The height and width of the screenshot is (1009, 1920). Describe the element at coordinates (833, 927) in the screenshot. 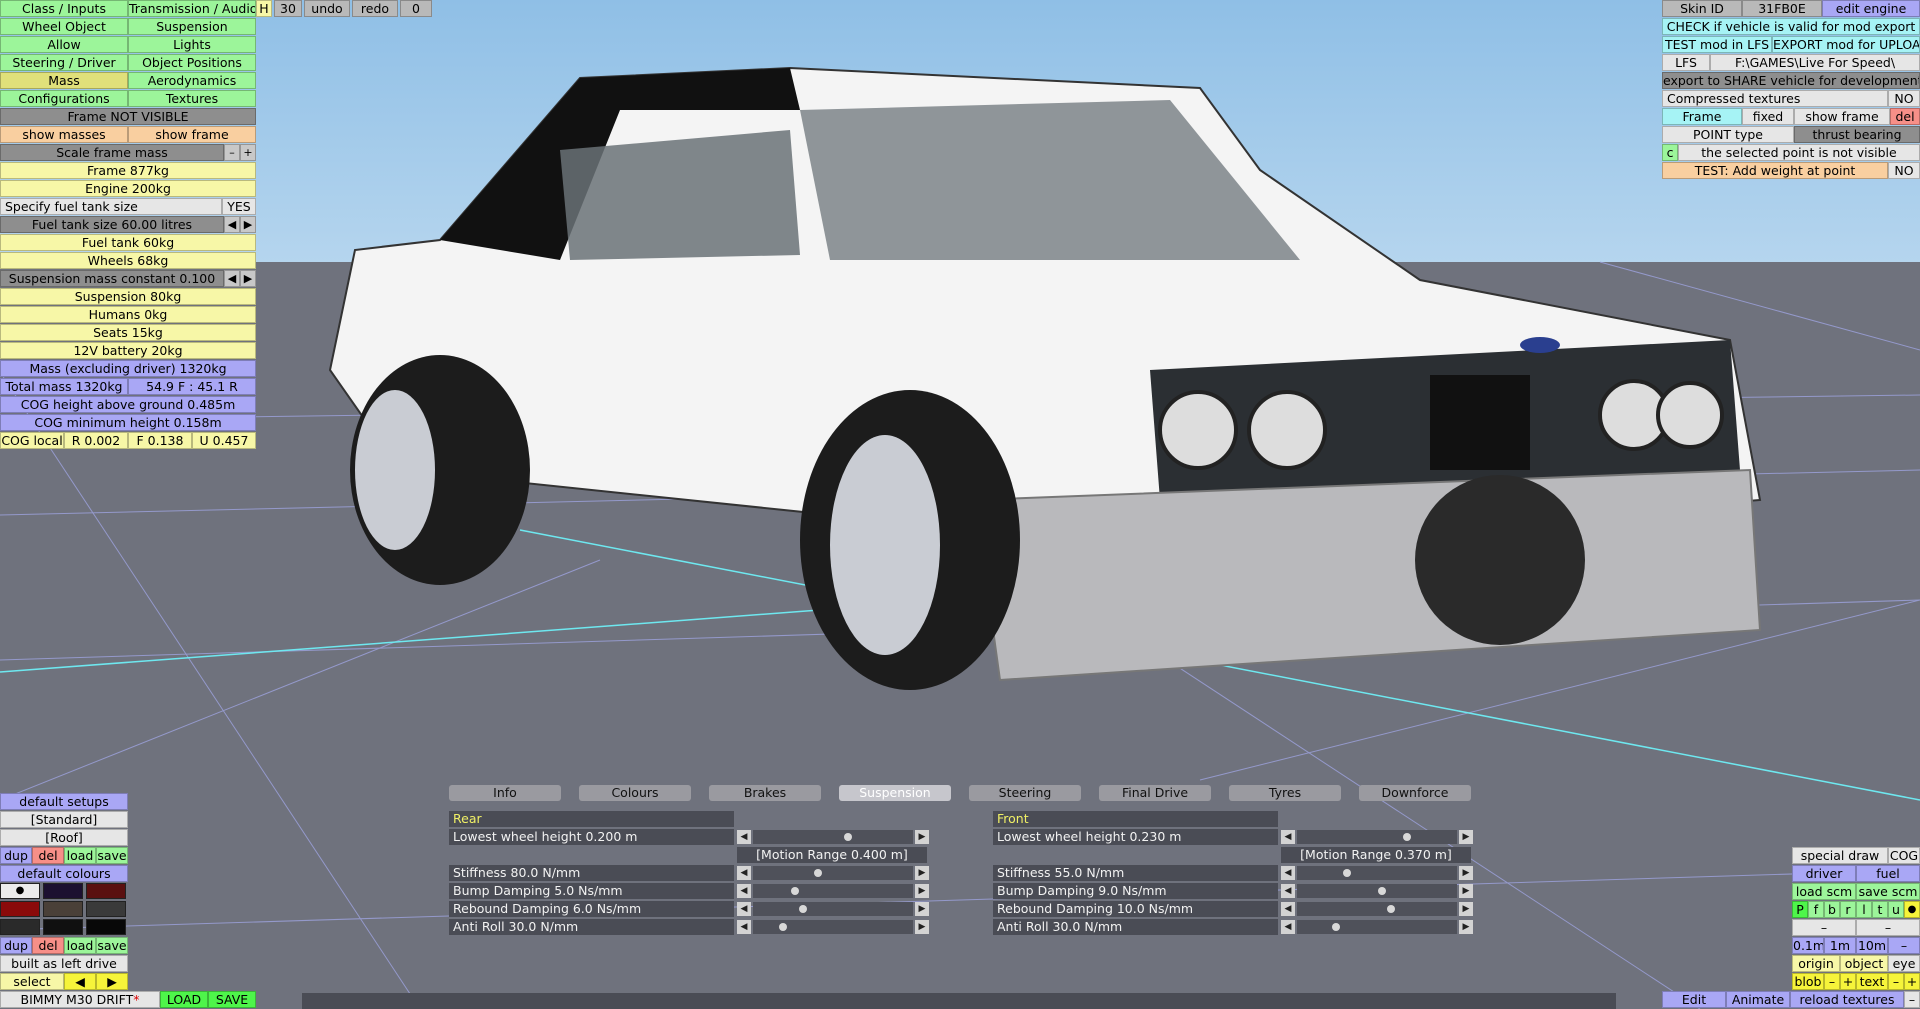

I see `rear-slider-track` at that location.